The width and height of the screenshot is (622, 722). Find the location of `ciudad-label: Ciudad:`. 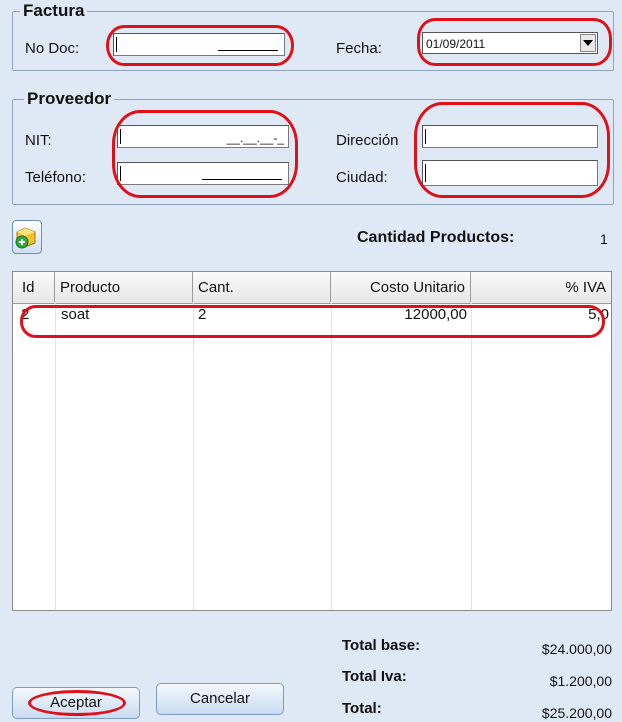

ciudad-label: Ciudad: is located at coordinates (362, 177).